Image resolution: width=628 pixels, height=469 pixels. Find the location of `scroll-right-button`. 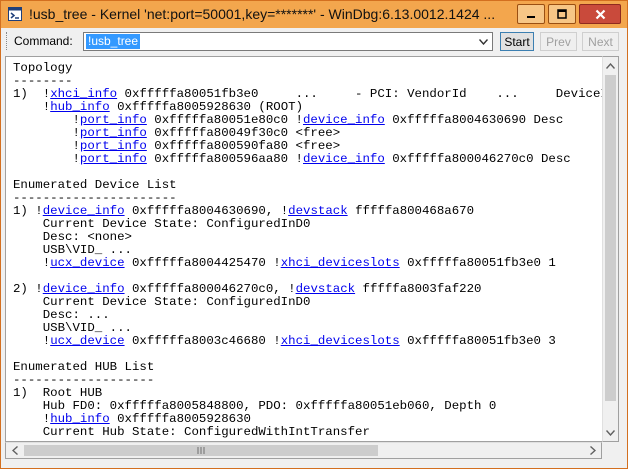

scroll-right-button is located at coordinates (592, 450).